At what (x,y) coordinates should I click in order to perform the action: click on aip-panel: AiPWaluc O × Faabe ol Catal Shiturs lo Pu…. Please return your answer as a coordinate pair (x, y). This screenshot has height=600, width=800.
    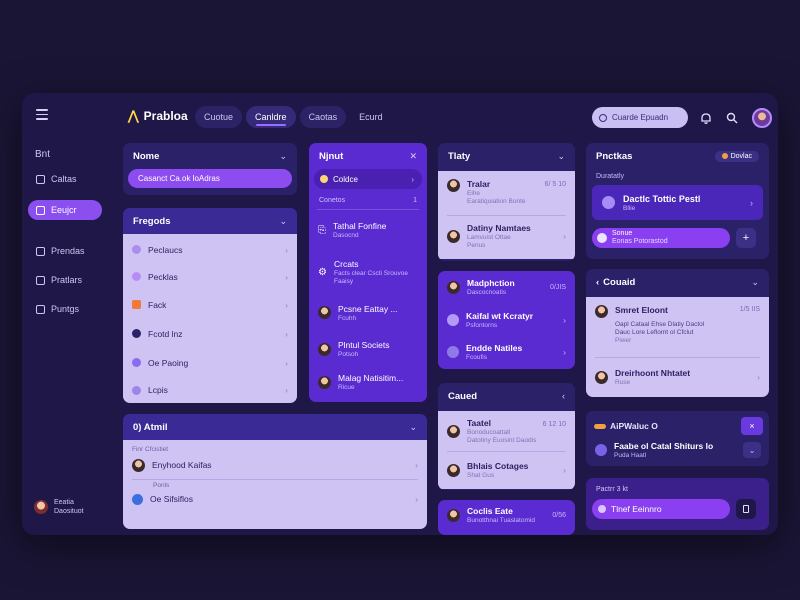
    Looking at the image, I should click on (677, 438).